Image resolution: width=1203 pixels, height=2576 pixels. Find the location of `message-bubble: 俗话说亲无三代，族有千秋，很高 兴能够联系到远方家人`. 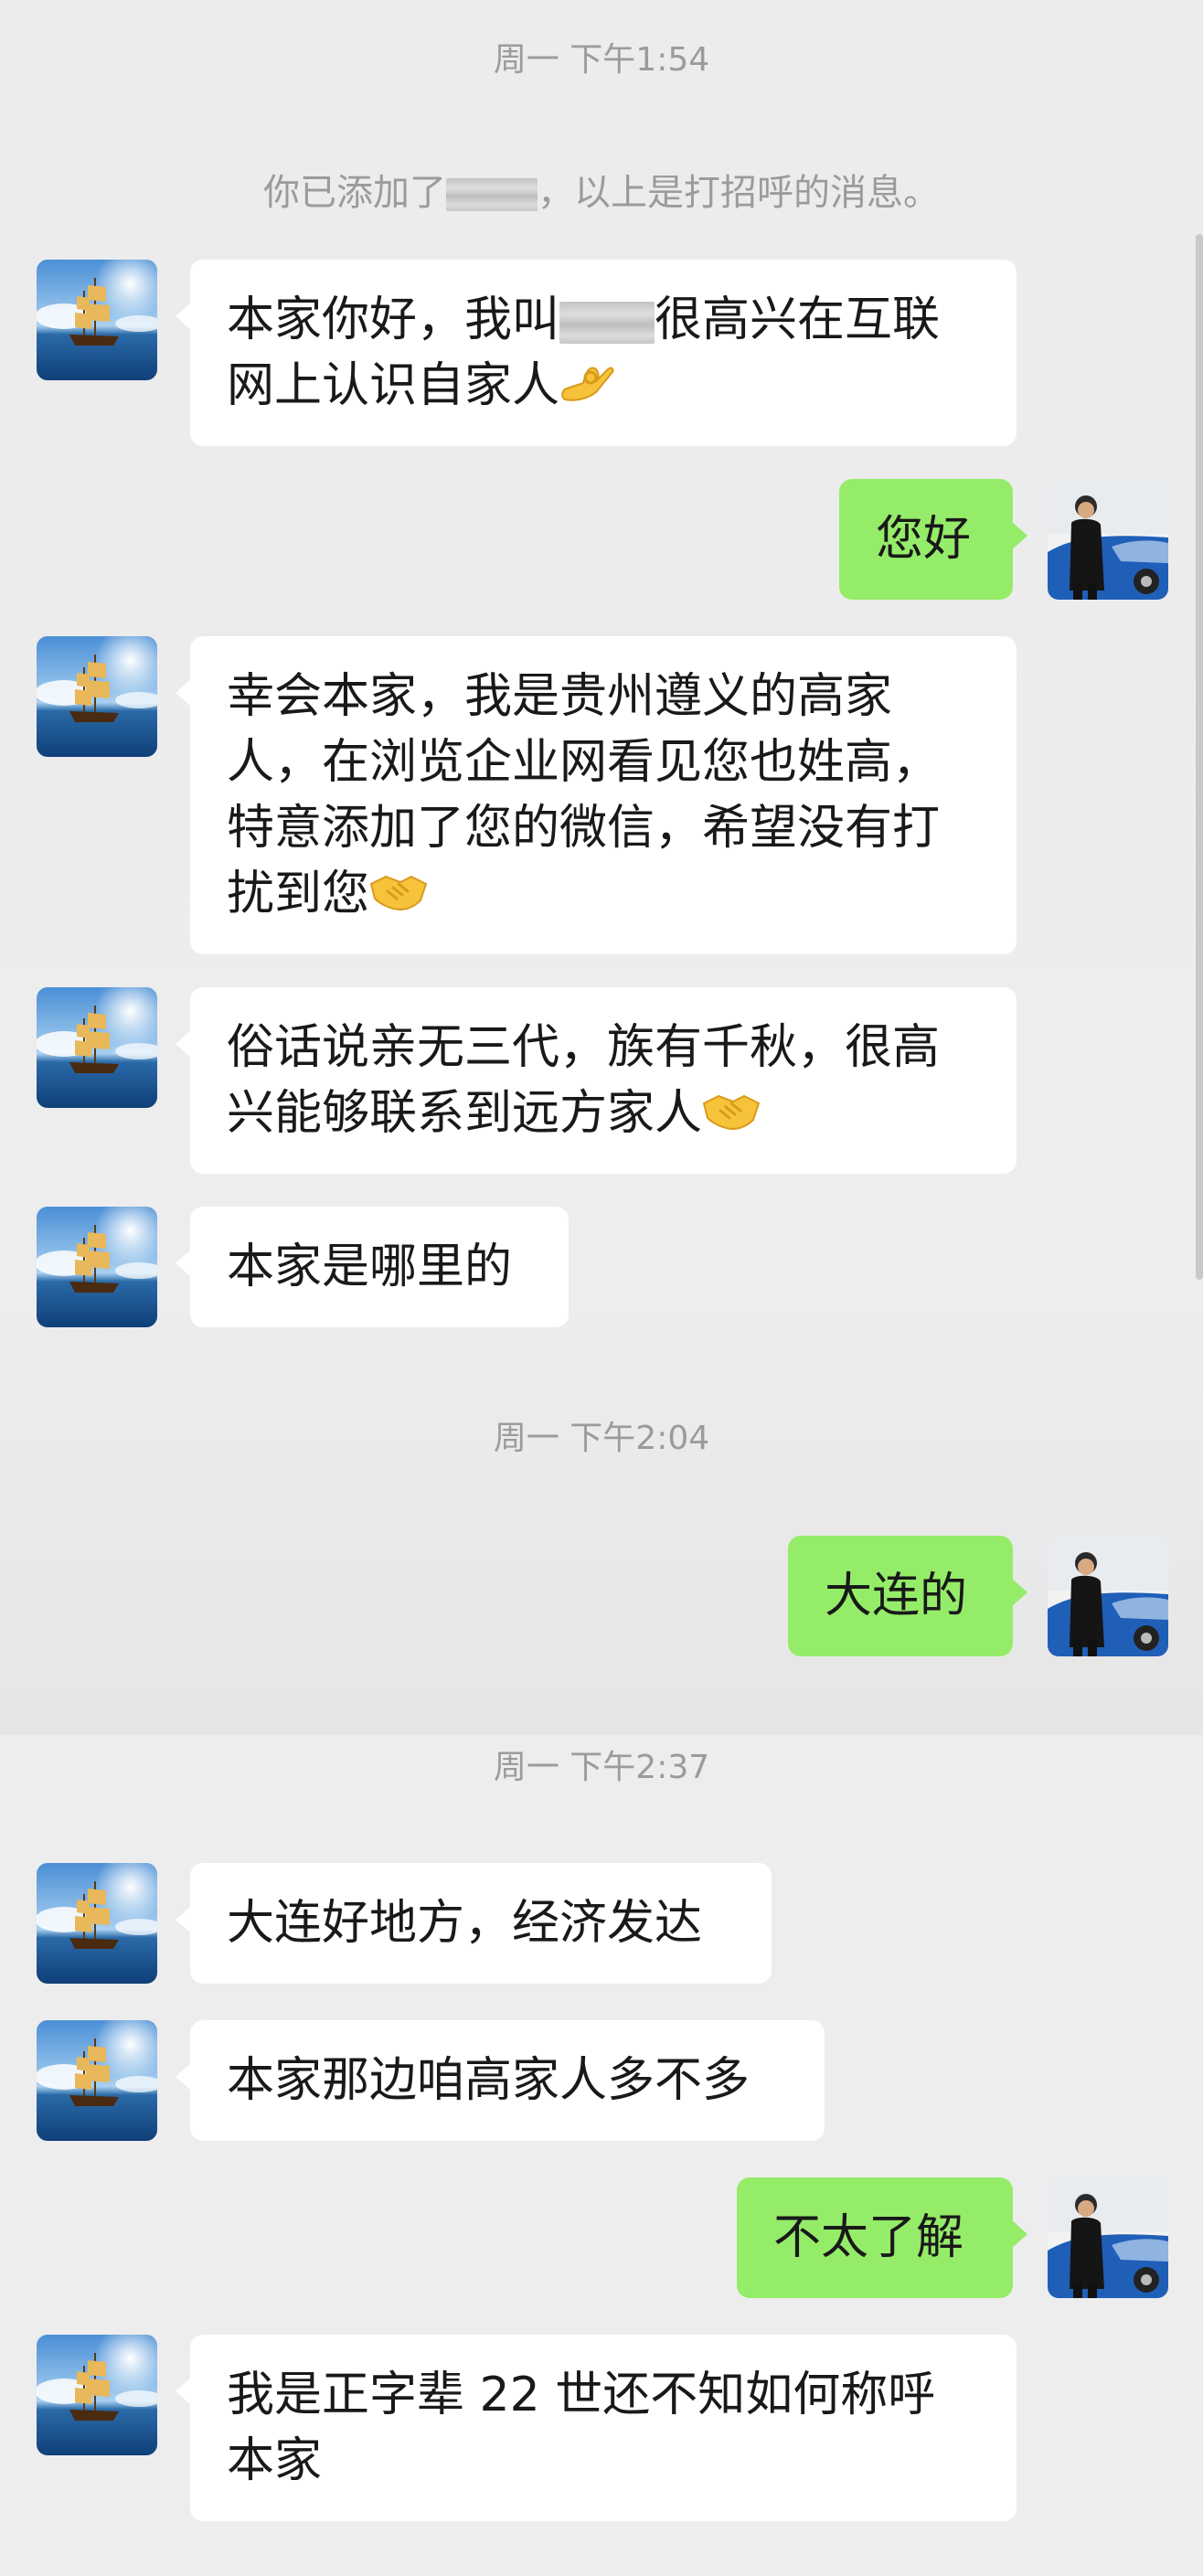

message-bubble: 俗话说亲无三代，族有千秋，很高 兴能够联系到远方家人 is located at coordinates (596, 1080).